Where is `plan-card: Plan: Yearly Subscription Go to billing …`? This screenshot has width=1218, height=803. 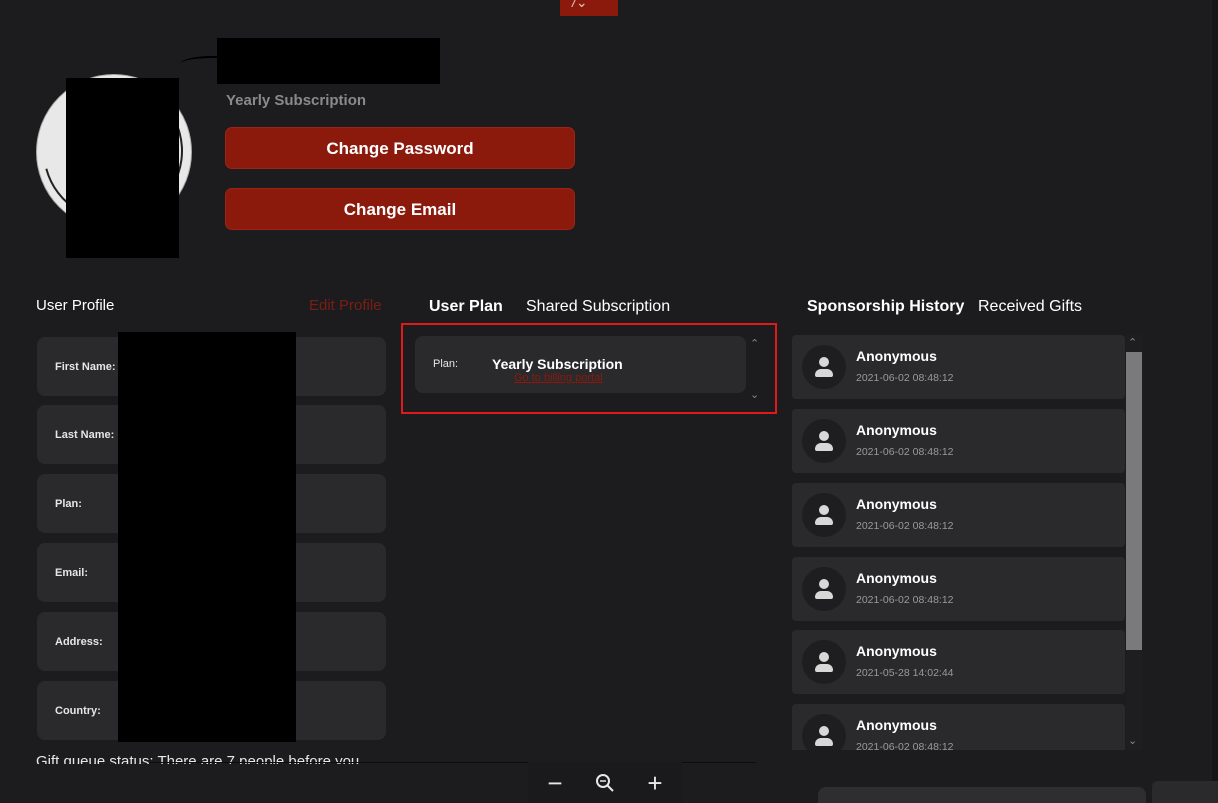
plan-card: Plan: Yearly Subscription Go to billing … is located at coordinates (580, 364).